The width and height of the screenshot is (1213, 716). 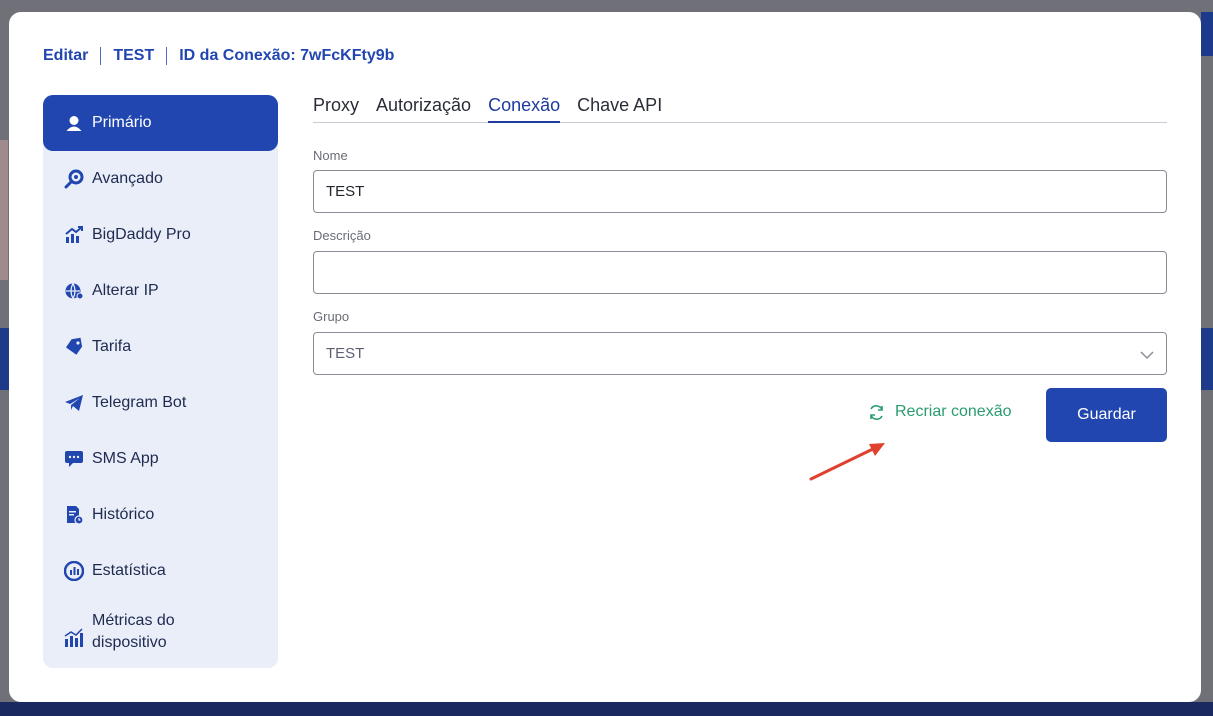 What do you see at coordinates (139, 402) in the screenshot?
I see `sidebar-item-label: Telegram Bot` at bounding box center [139, 402].